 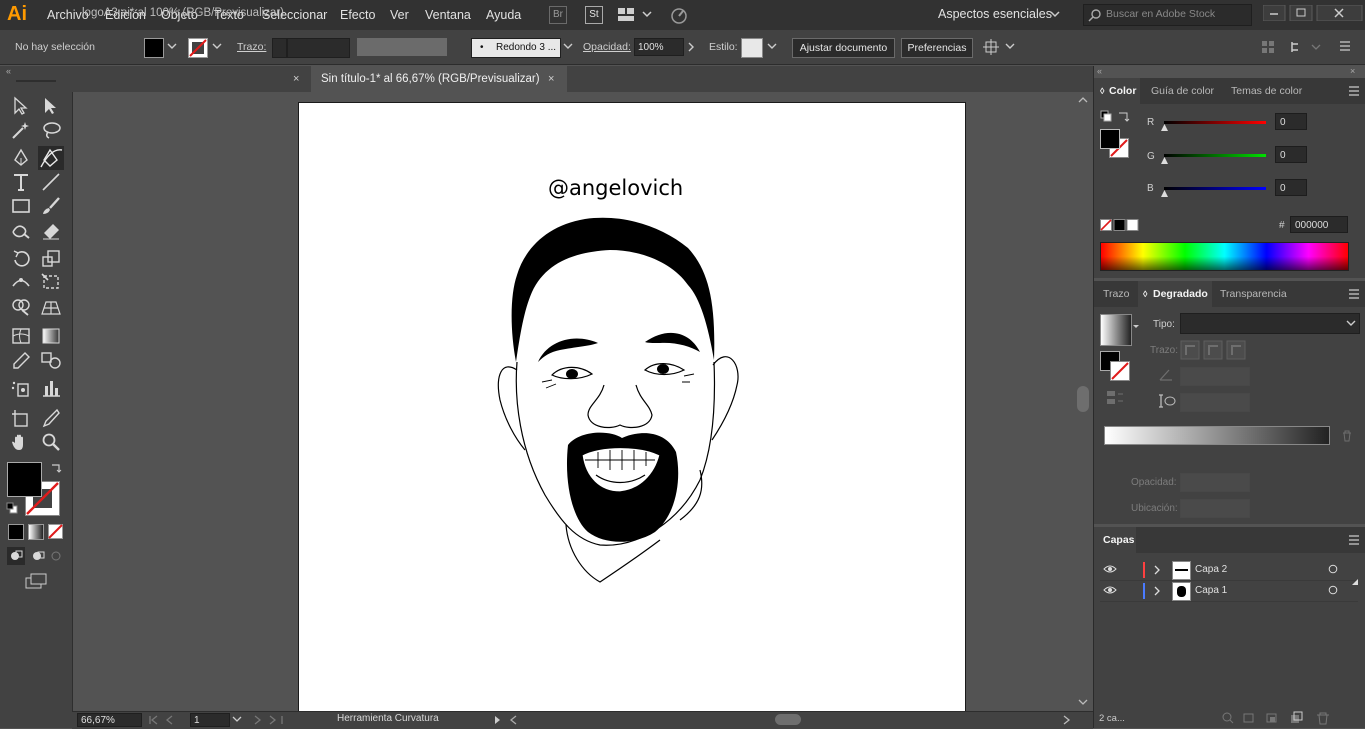 What do you see at coordinates (51, 230) in the screenshot?
I see `eraser-tool-icon` at bounding box center [51, 230].